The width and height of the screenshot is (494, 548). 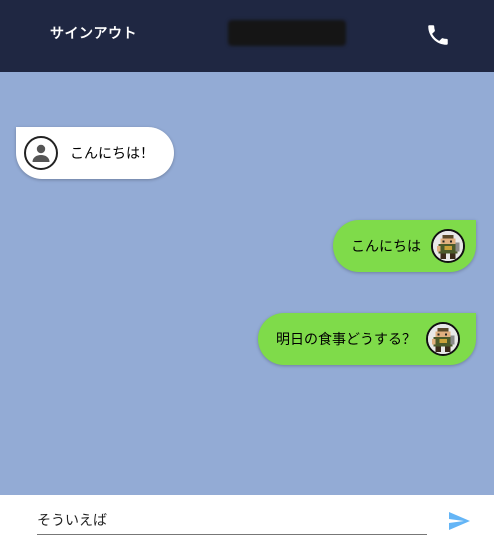 What do you see at coordinates (459, 521) in the screenshot?
I see `send-icon` at bounding box center [459, 521].